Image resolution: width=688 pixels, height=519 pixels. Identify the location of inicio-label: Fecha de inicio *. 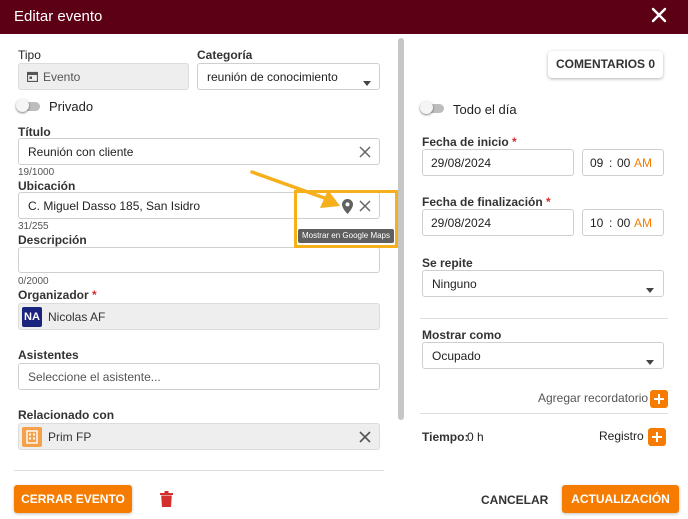
(469, 142).